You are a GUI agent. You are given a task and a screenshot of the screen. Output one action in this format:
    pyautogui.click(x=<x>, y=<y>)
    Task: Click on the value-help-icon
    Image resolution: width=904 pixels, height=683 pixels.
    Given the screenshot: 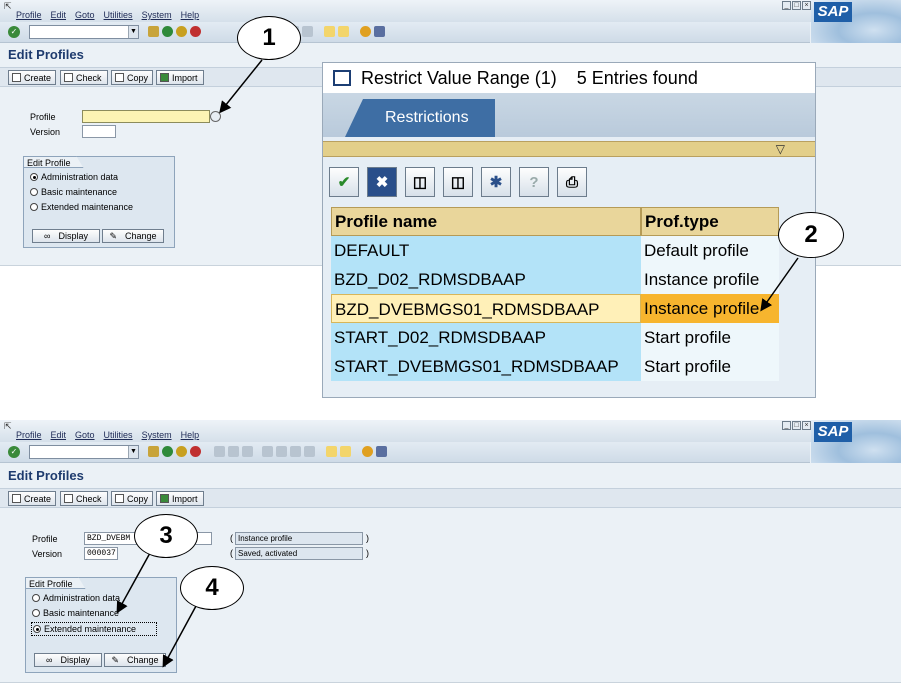 What is the action you would take?
    pyautogui.click(x=215, y=116)
    